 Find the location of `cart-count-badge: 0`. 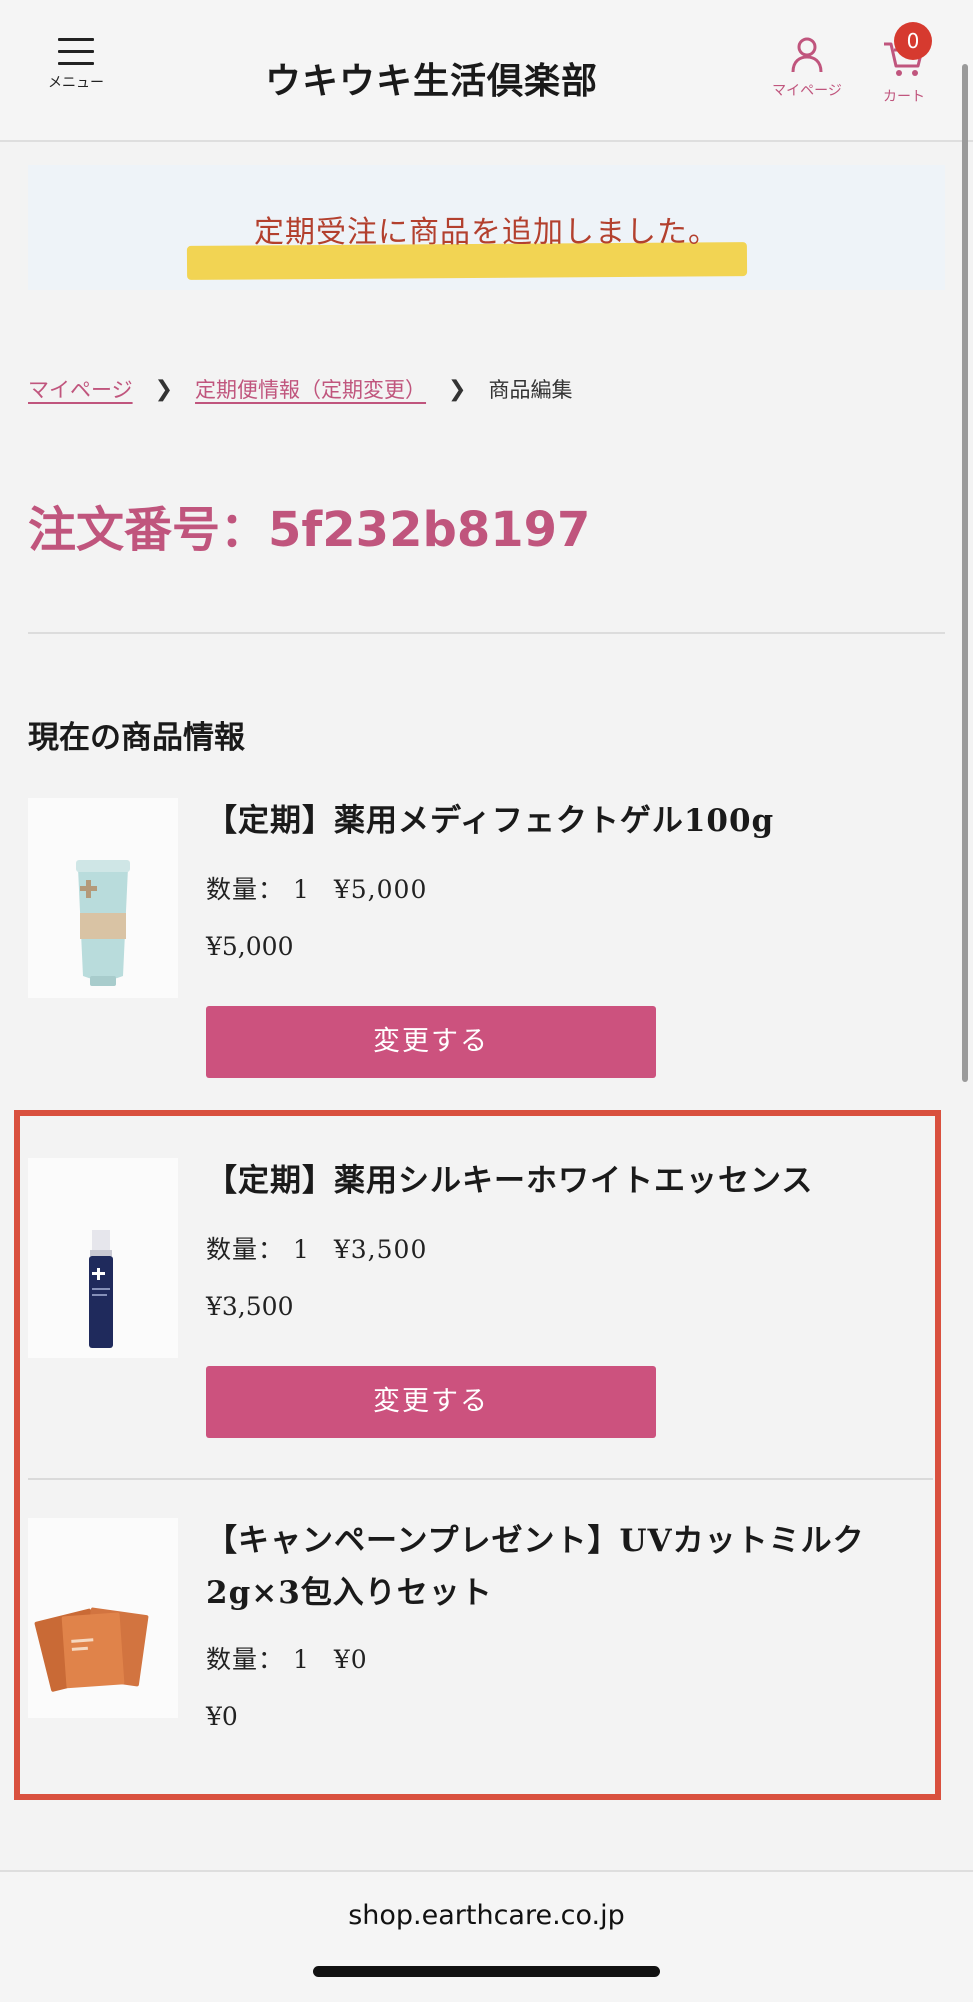

cart-count-badge: 0 is located at coordinates (913, 41).